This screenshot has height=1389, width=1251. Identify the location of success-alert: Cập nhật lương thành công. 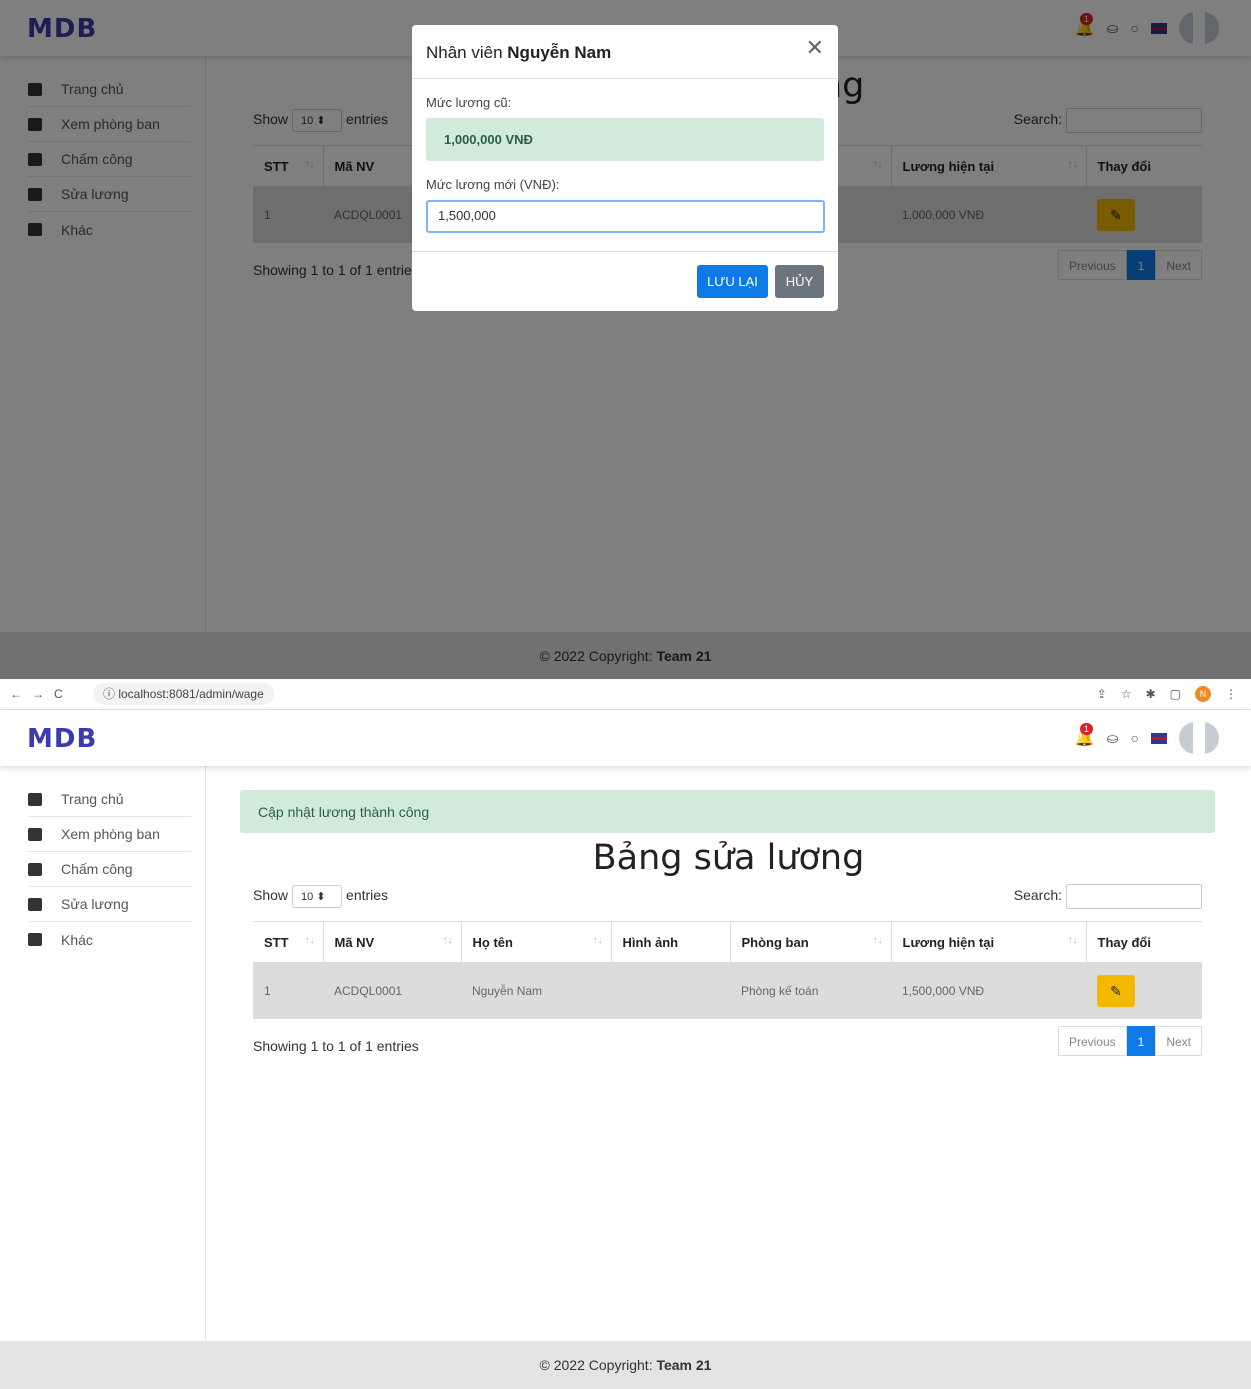
(727, 811).